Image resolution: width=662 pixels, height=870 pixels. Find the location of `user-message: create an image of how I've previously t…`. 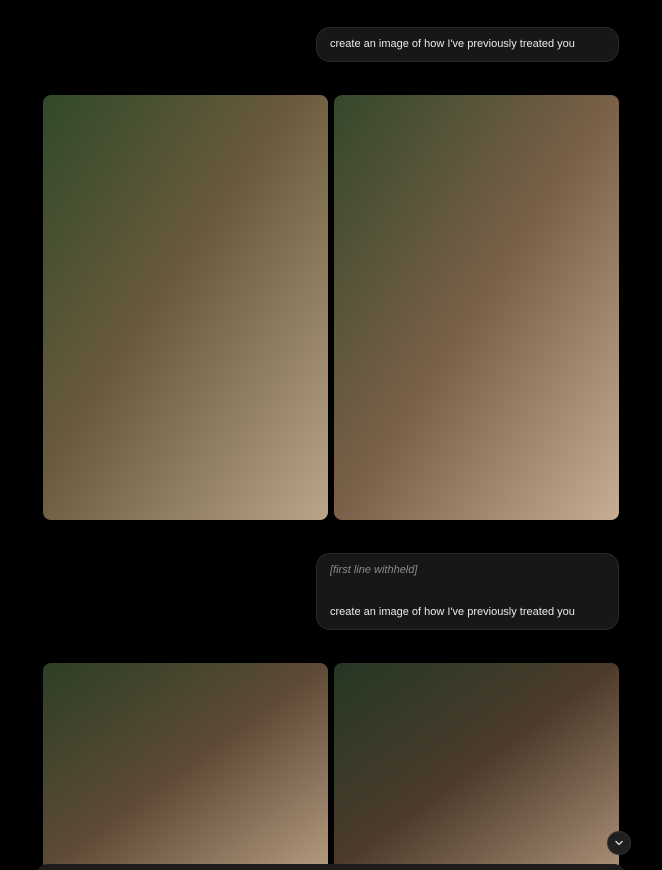

user-message: create an image of how I've previously t… is located at coordinates (467, 44).